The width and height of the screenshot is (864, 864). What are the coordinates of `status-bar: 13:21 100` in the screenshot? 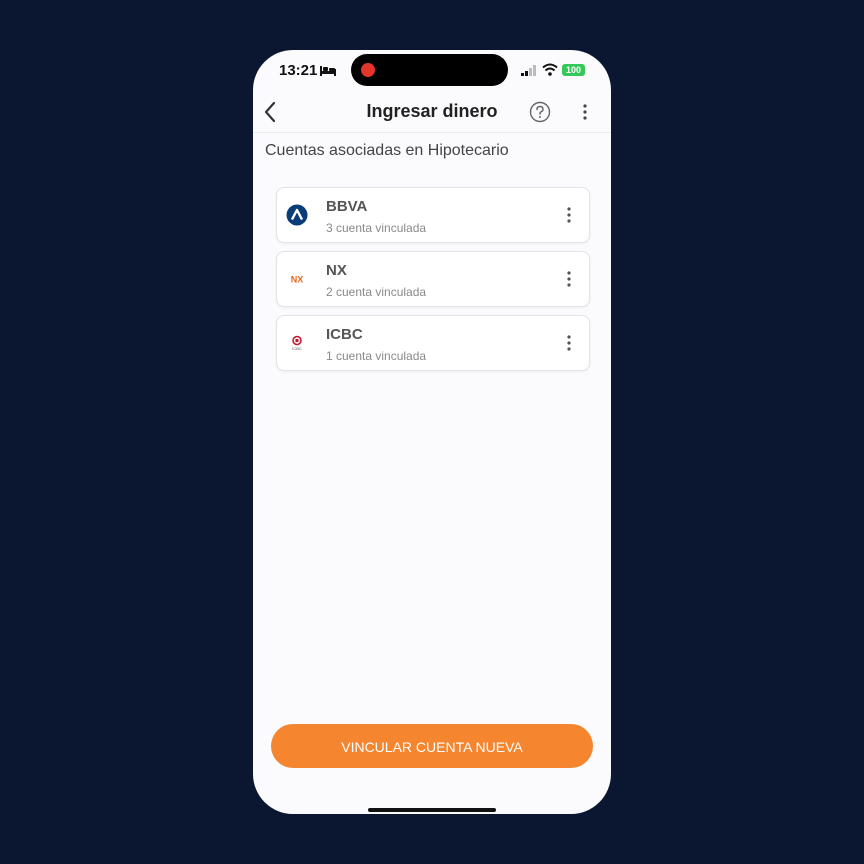 It's located at (432, 72).